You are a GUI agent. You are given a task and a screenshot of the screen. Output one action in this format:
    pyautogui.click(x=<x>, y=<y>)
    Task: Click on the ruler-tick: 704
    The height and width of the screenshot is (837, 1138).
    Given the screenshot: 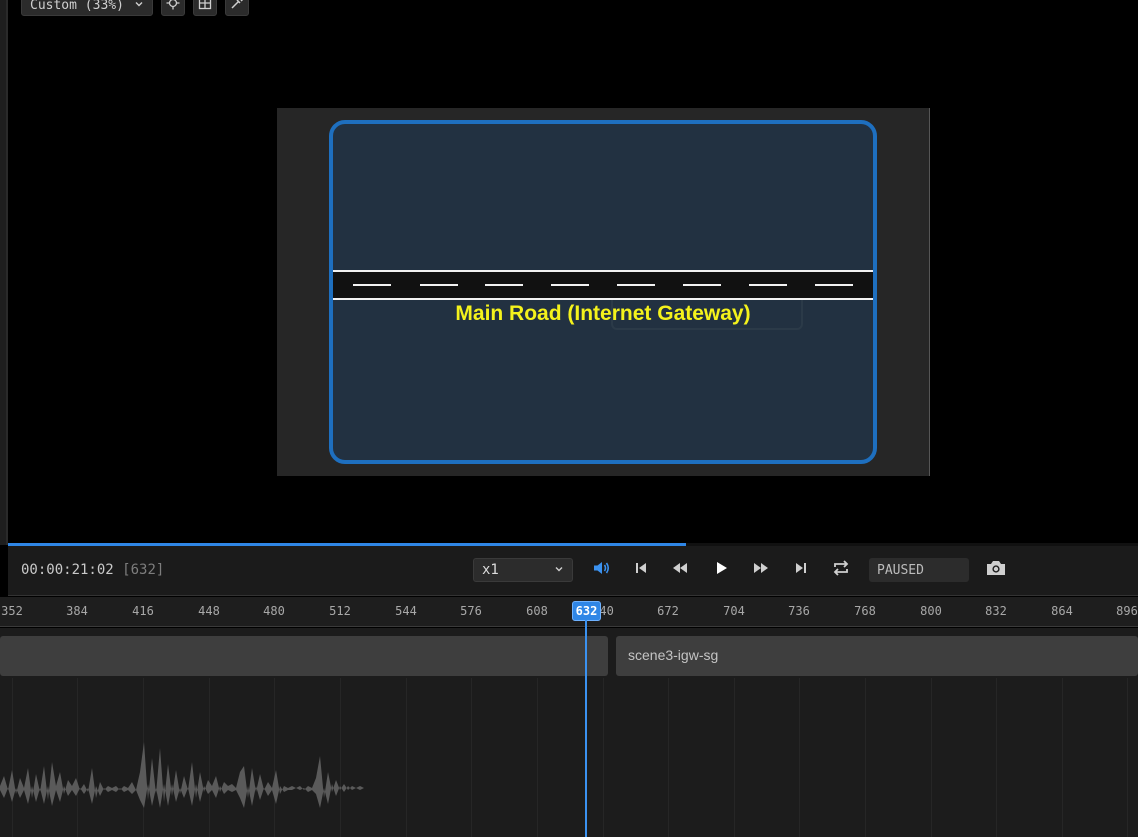 What is the action you would take?
    pyautogui.click(x=734, y=611)
    